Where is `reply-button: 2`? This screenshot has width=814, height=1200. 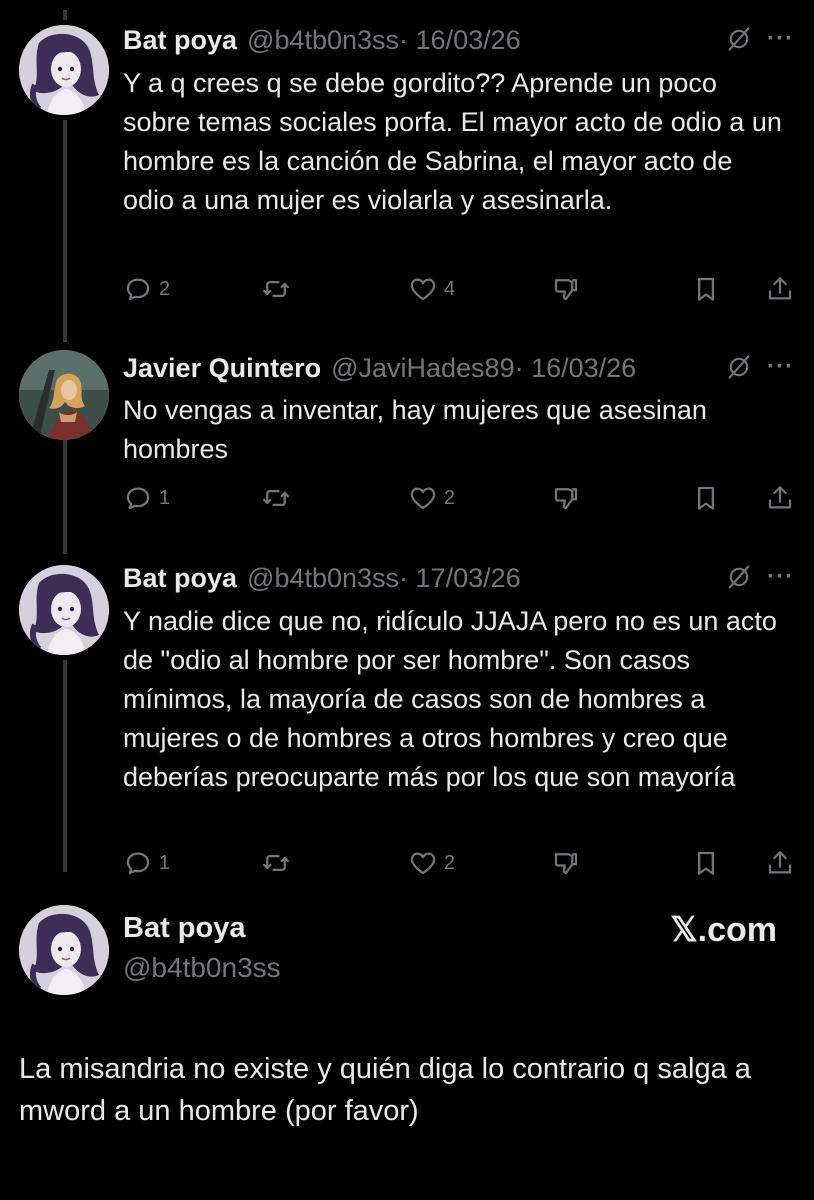 reply-button: 2 is located at coordinates (146, 289).